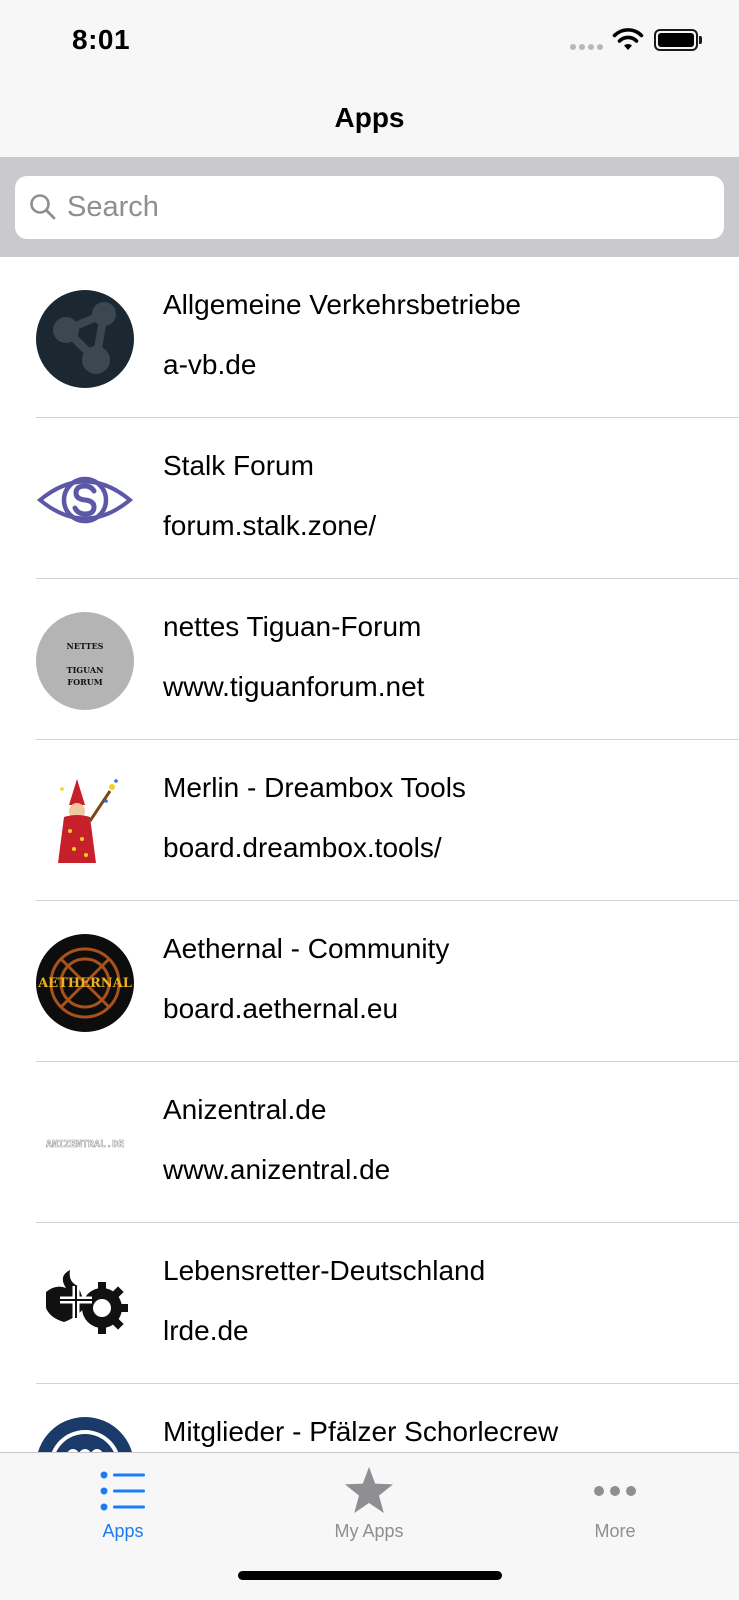 The image size is (739, 1600). Describe the element at coordinates (369, 337) in the screenshot. I see `list-item: Allgemeine Verkehrsbetriebe a-vb.de` at that location.